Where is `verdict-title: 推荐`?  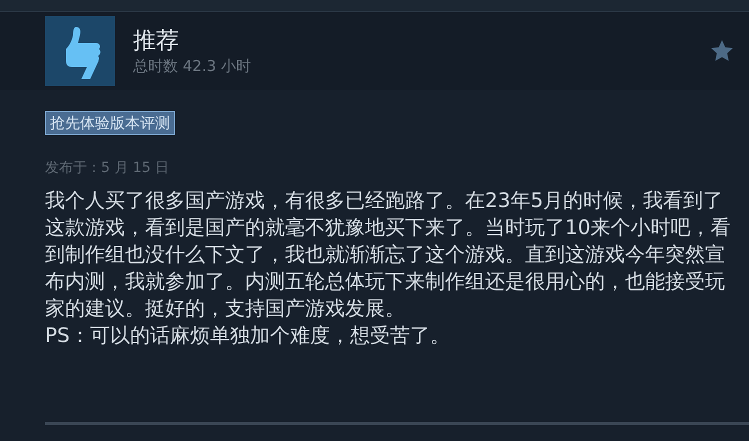
verdict-title: 推荐 is located at coordinates (156, 41).